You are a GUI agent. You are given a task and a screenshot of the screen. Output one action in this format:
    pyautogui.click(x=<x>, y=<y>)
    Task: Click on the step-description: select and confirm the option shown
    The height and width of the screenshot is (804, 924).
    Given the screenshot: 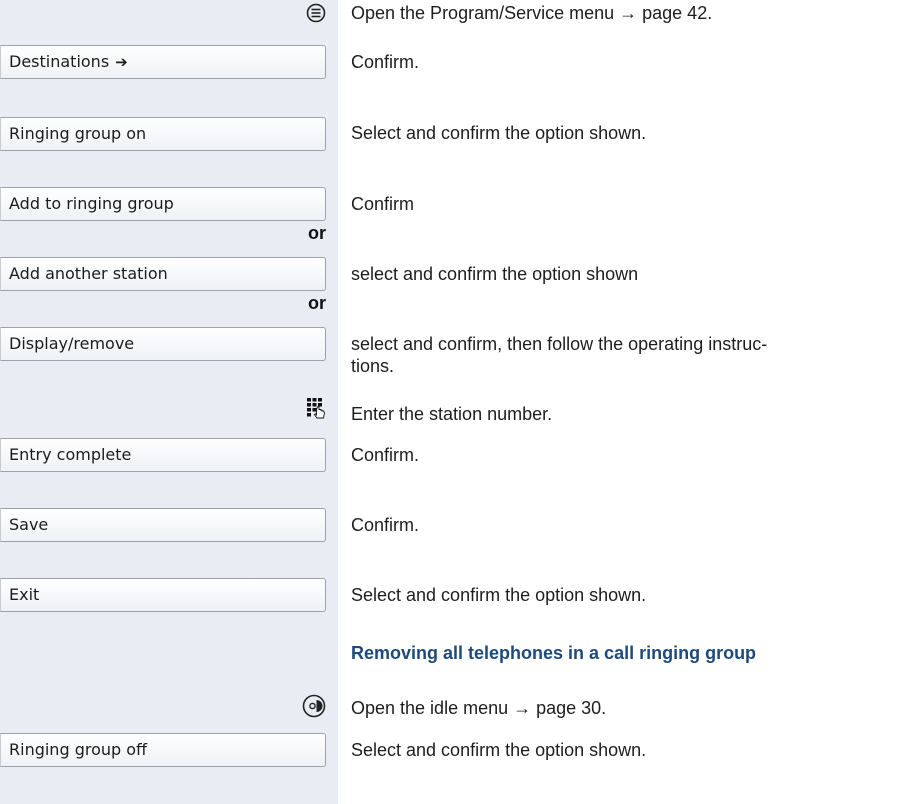 What is the action you would take?
    pyautogui.click(x=495, y=274)
    